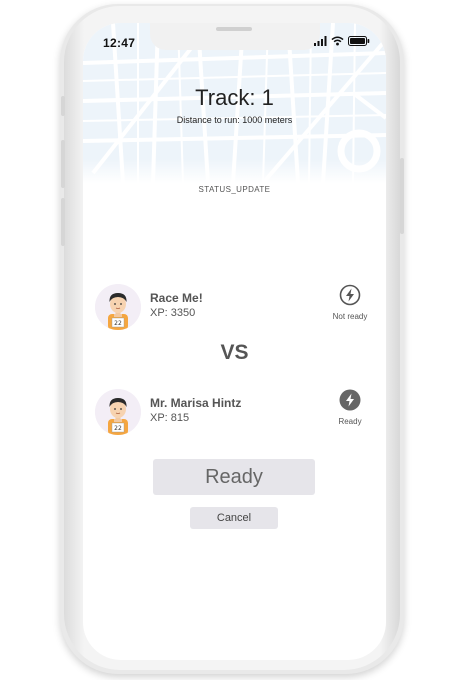 This screenshot has width=464, height=680. What do you see at coordinates (235, 414) in the screenshot?
I see `player-card-self: 22 Mr. Marisa Hintz XP: 815 Ready` at bounding box center [235, 414].